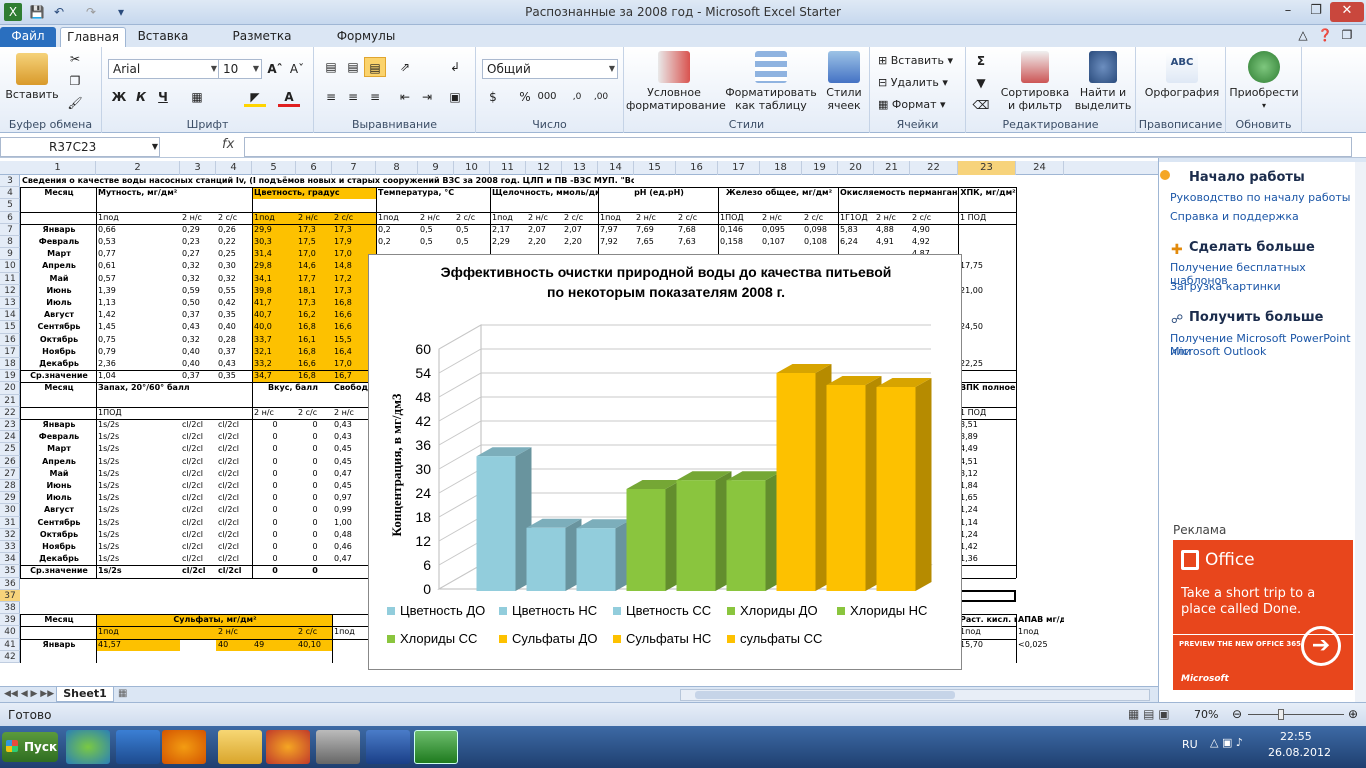 This screenshot has height=768, width=1366. Describe the element at coordinates (10, 340) in the screenshot. I see `row-header: 16` at that location.